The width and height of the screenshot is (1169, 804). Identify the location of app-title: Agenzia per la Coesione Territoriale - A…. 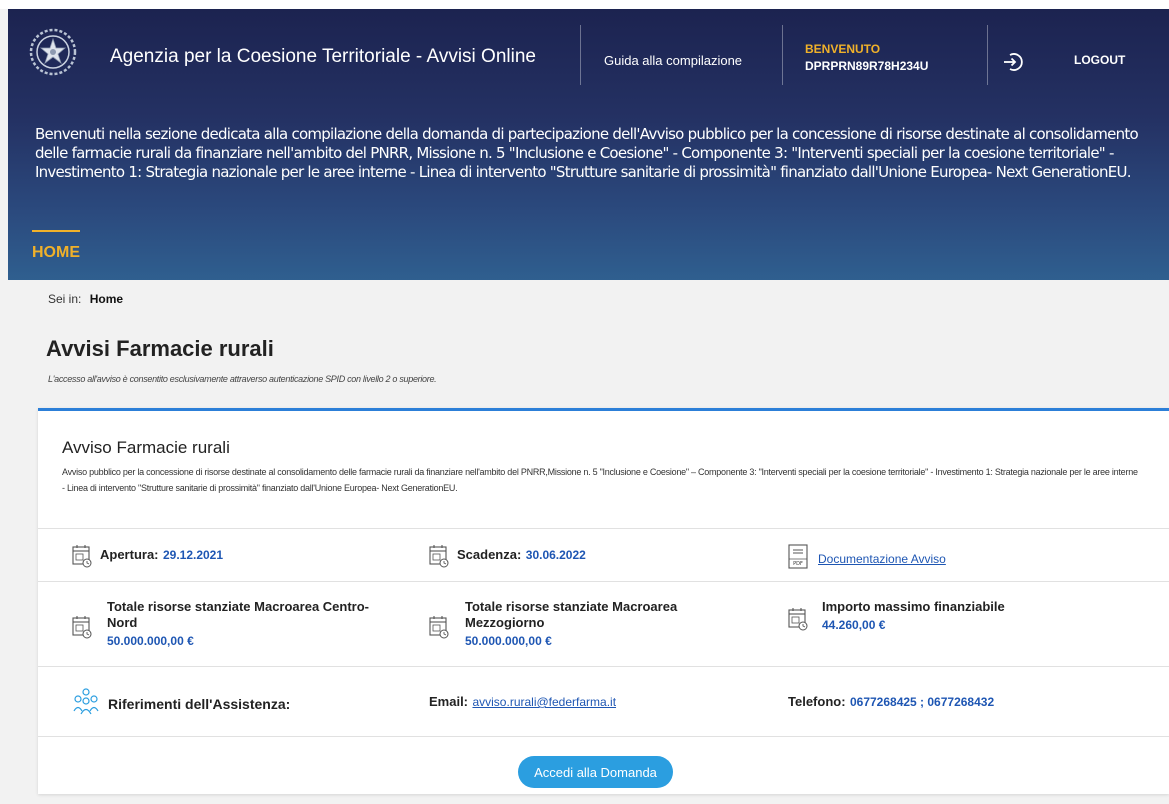
(323, 57).